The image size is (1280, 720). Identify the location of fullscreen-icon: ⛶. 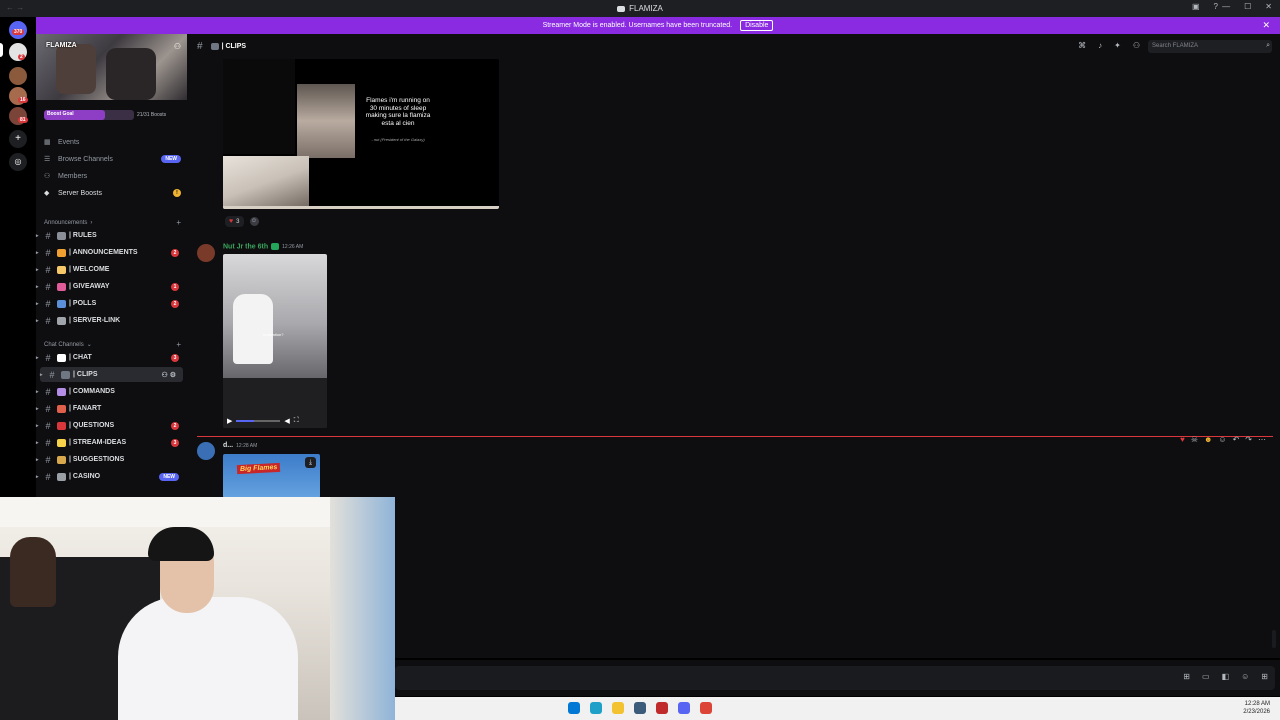
(296, 421).